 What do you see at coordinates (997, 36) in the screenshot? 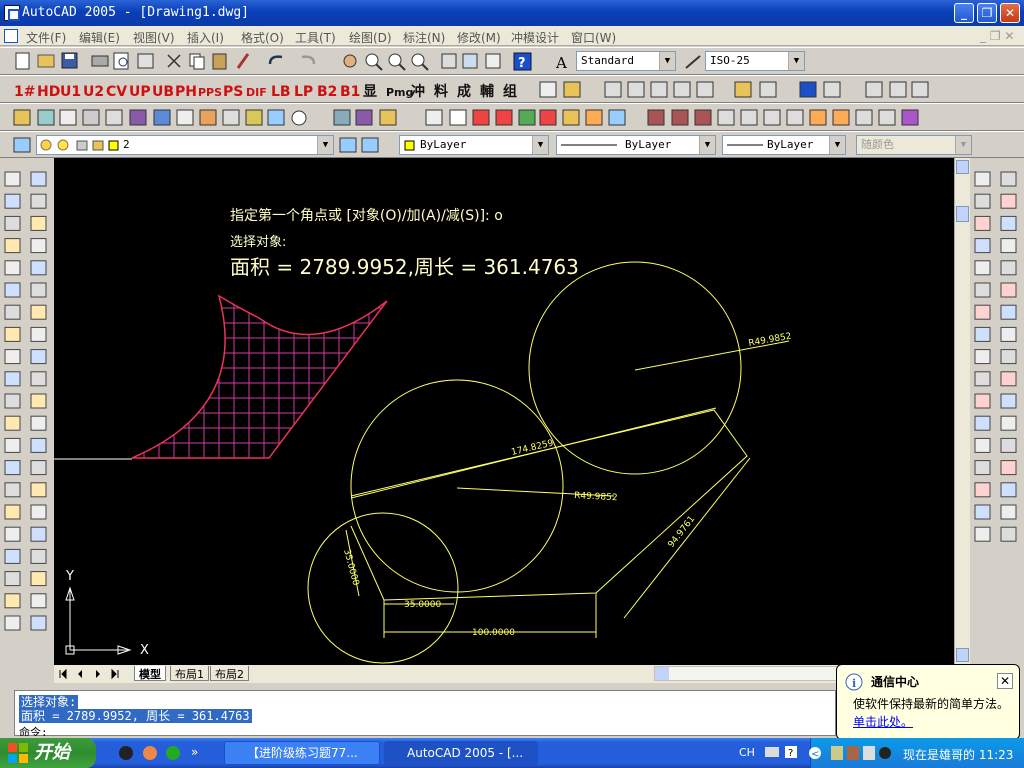
I see `doc-minimize-icon: _ ❐ ✕` at bounding box center [997, 36].